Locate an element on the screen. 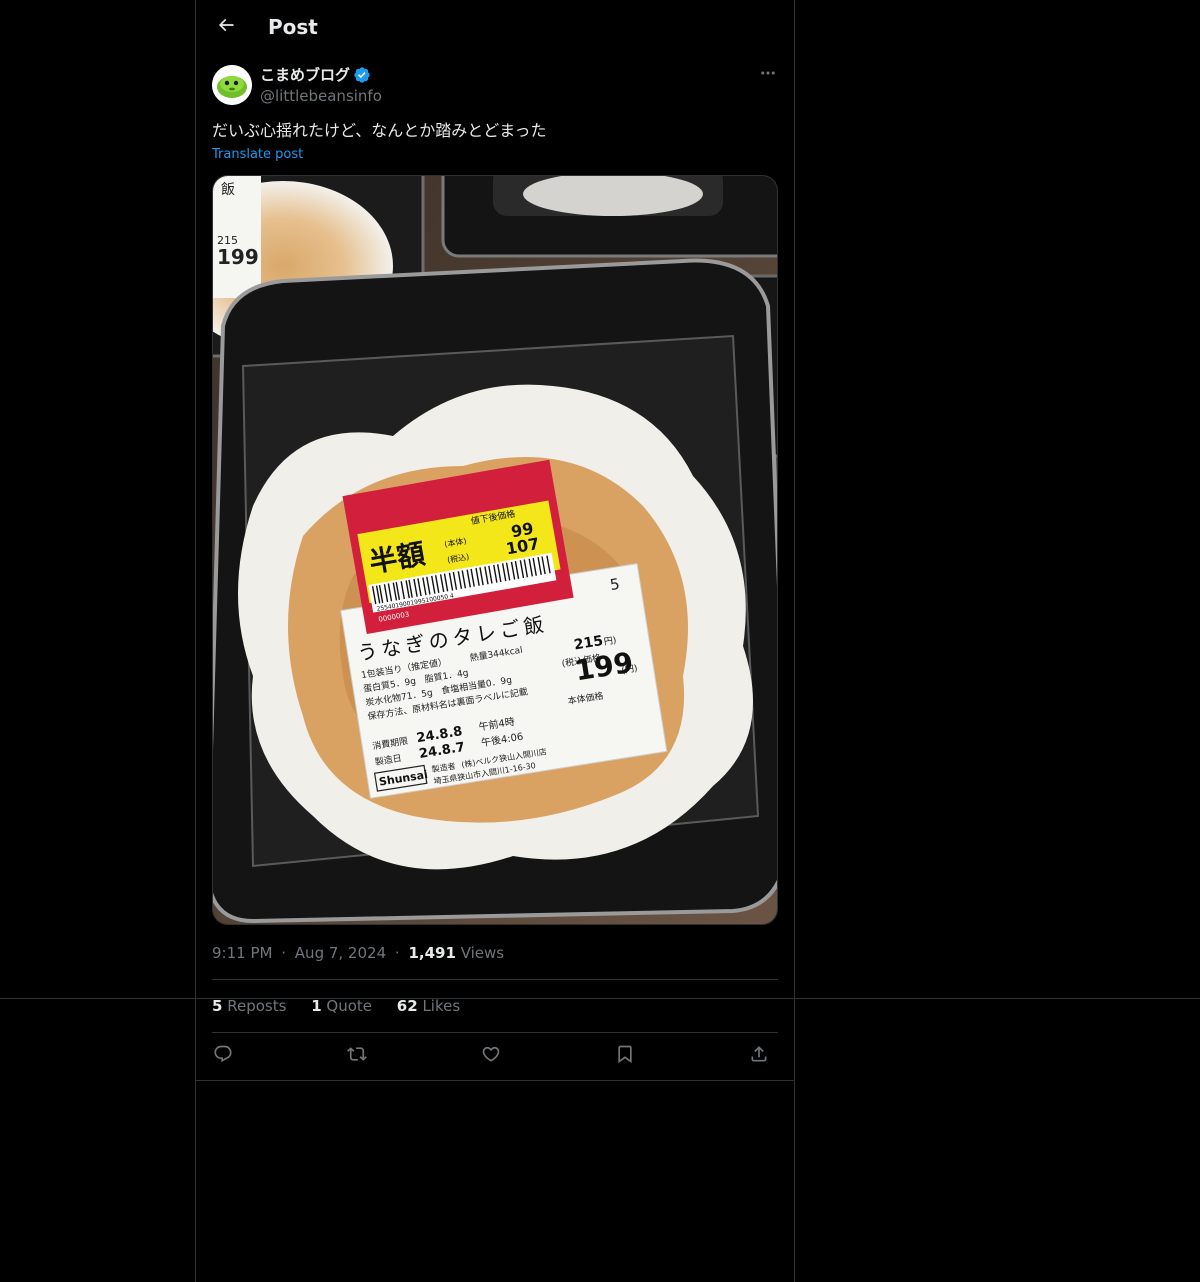 The height and width of the screenshot is (1282, 1200). svg-text: 飯 is located at coordinates (228, 189).